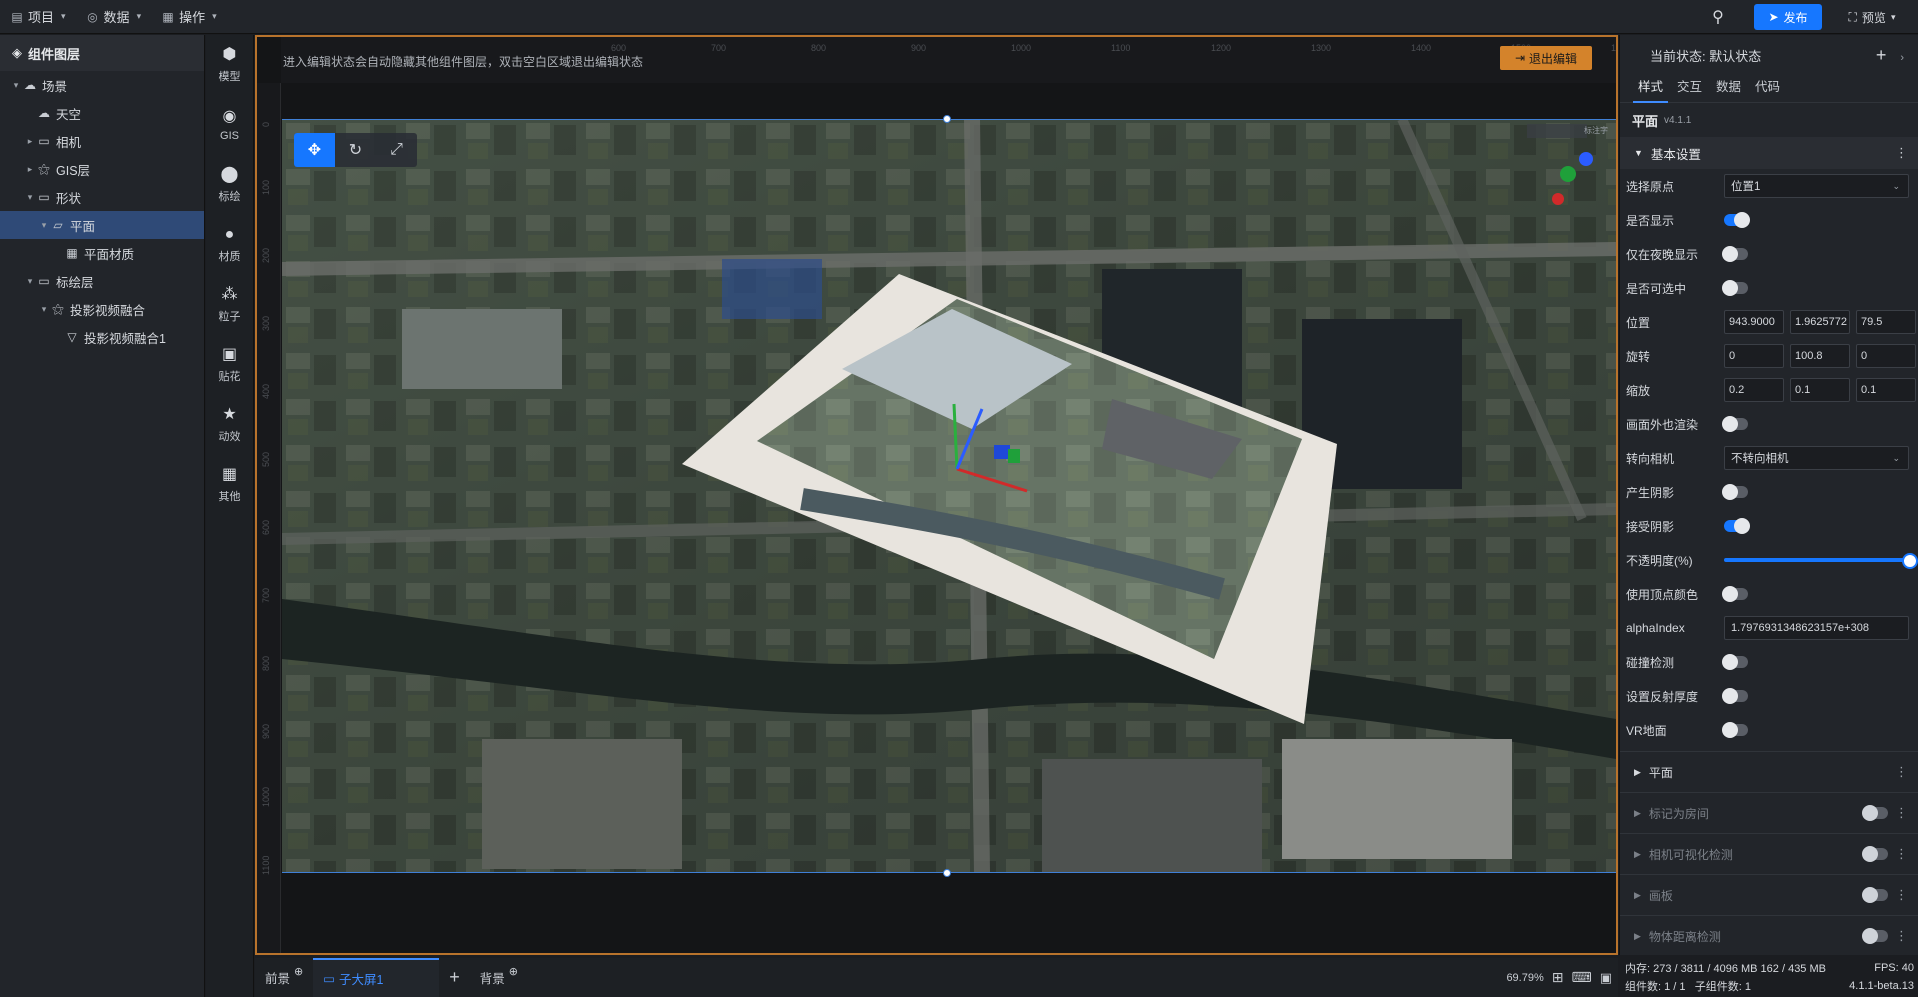 The image size is (1918, 997). I want to click on menu-operate: ▦ 操作 ▾, so click(189, 17).